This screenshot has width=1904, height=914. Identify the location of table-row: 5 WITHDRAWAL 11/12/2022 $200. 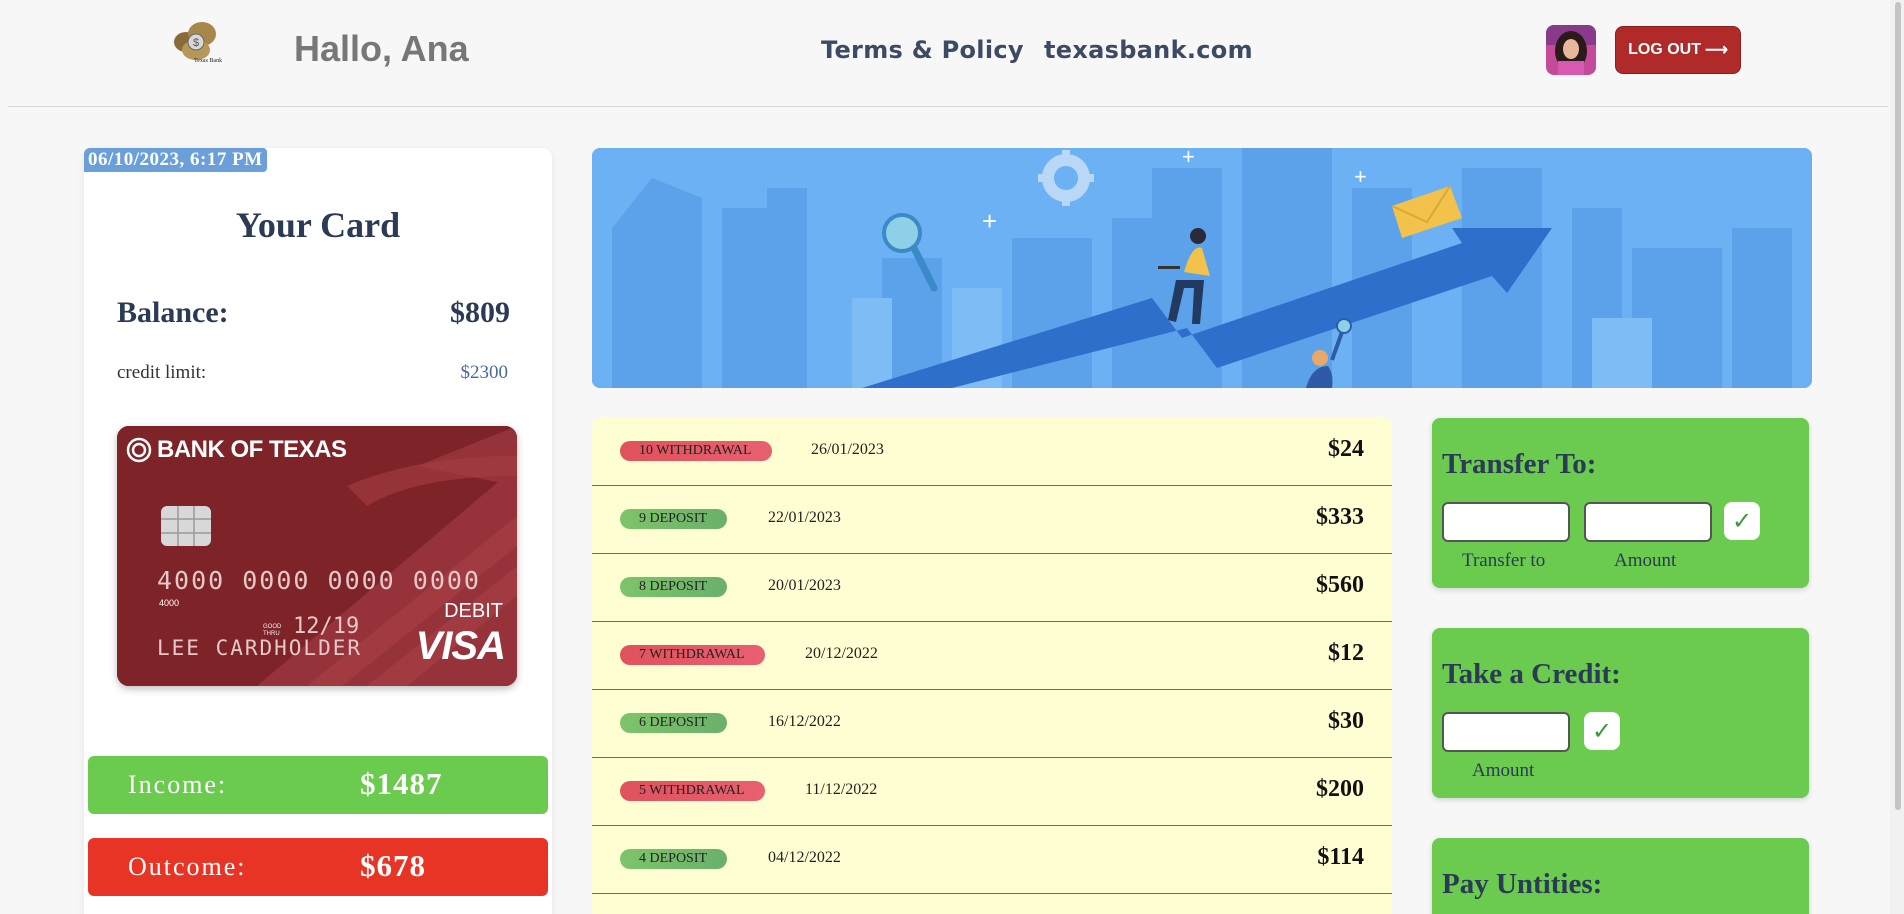
(992, 792).